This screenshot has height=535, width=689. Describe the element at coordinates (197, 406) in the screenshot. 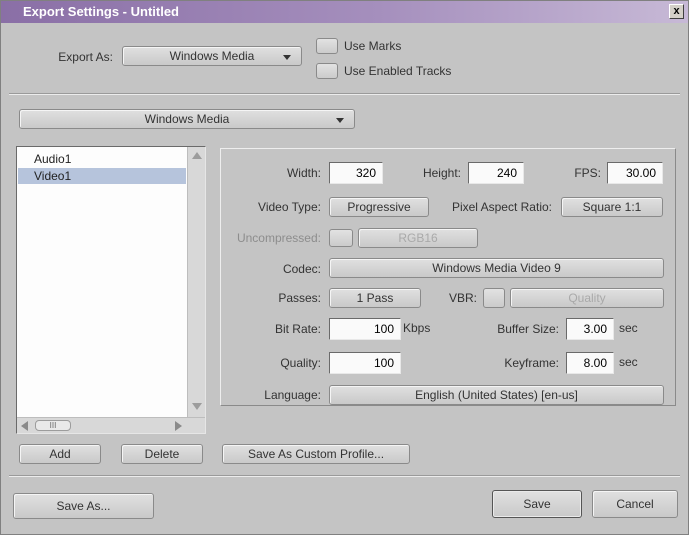

I see `scroll-down-icon` at that location.